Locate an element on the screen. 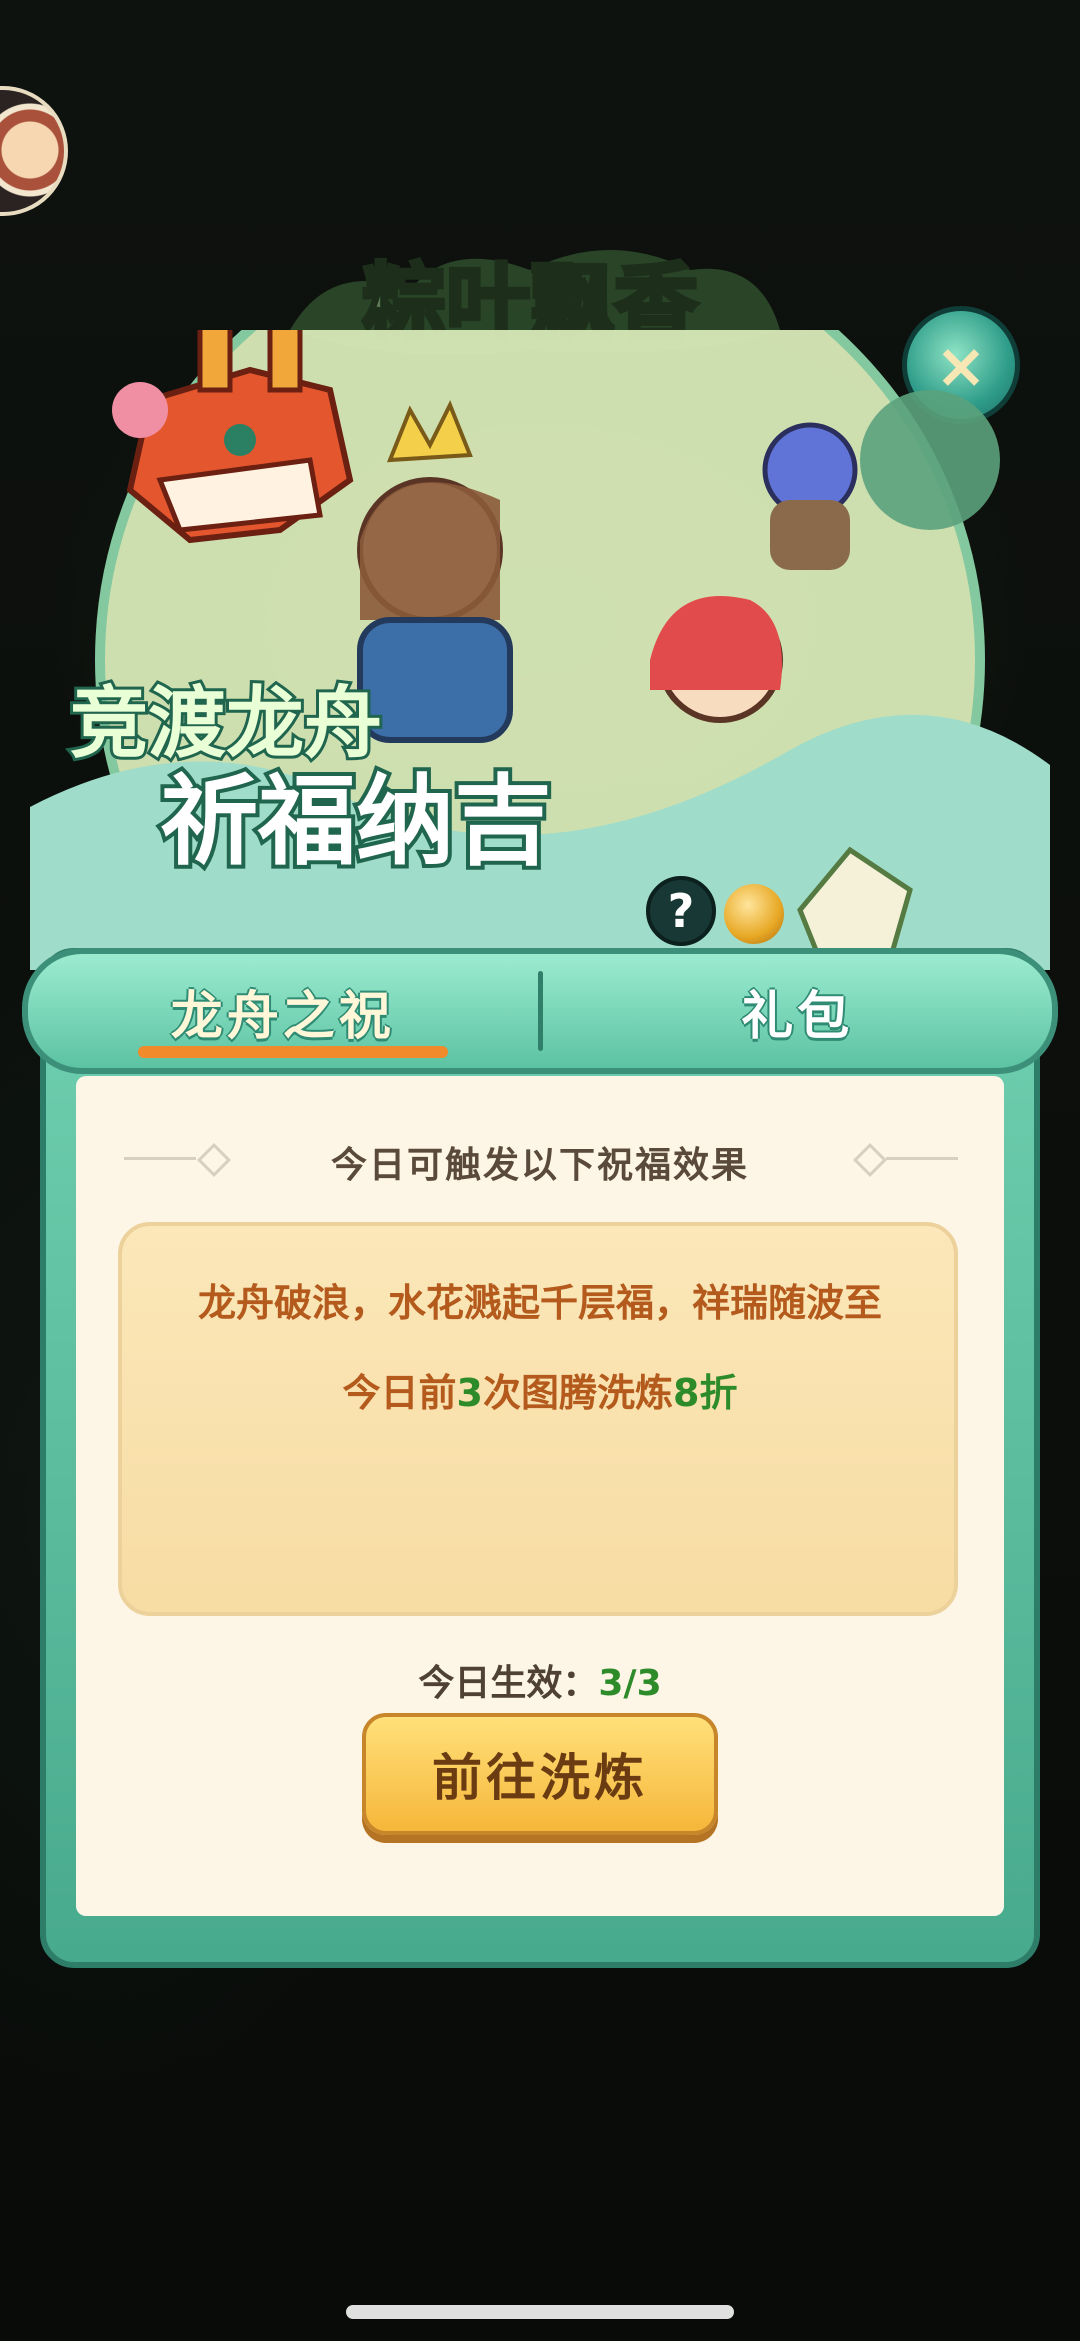 The width and height of the screenshot is (1080, 2341). go-refine-button: 前往洗炼 is located at coordinates (540, 1774).